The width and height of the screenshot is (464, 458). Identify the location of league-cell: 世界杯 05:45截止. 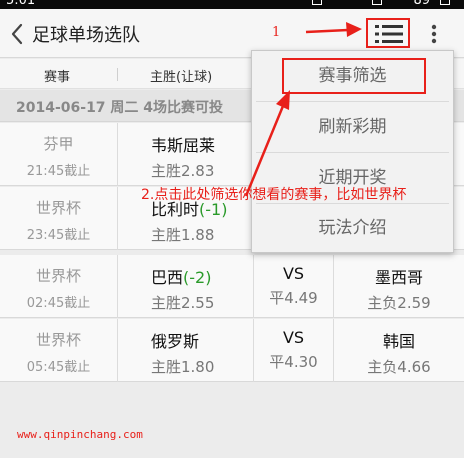
(59, 350).